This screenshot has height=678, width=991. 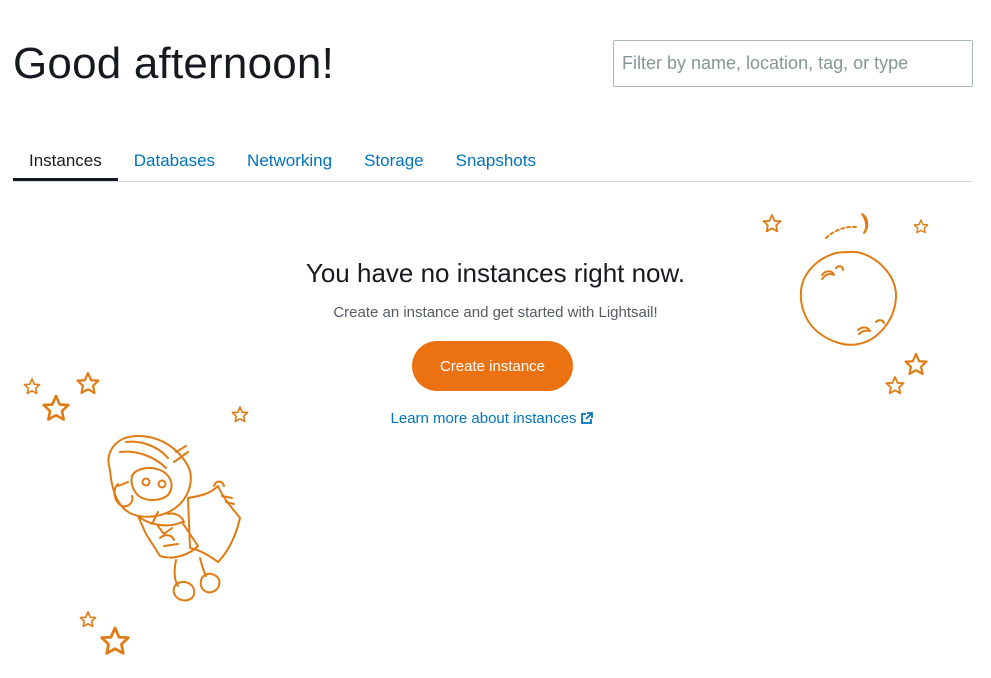 I want to click on create-instance-button: Create instance, so click(x=492, y=366).